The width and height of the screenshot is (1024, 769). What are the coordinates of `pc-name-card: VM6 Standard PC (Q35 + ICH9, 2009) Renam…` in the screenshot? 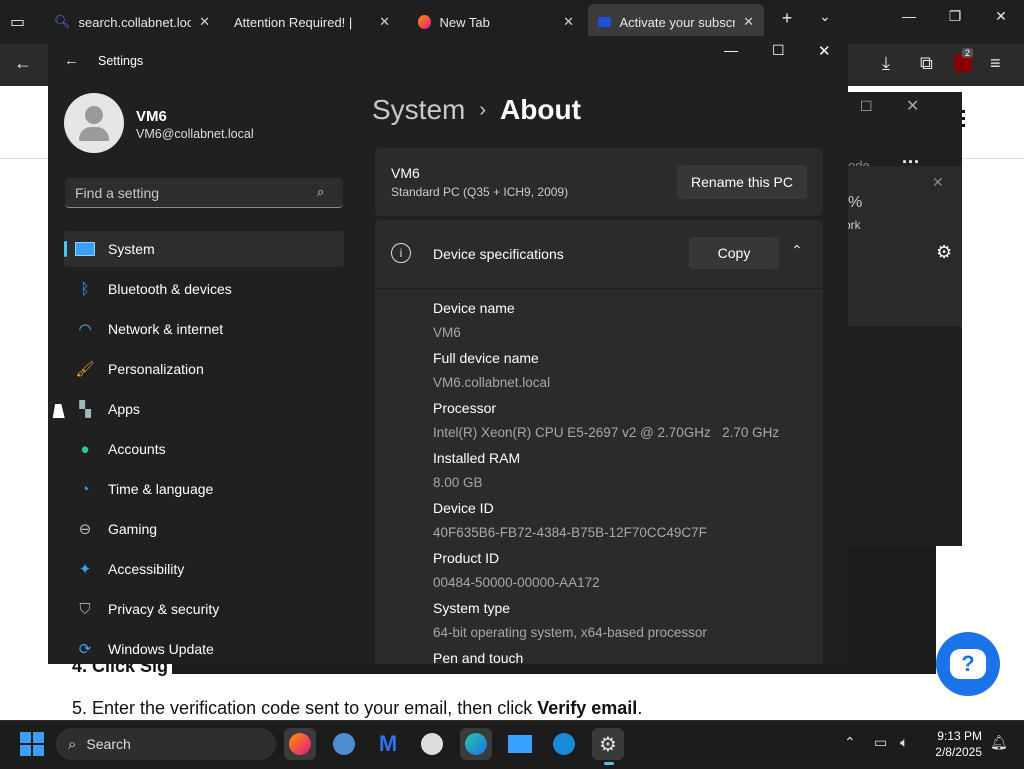 It's located at (599, 182).